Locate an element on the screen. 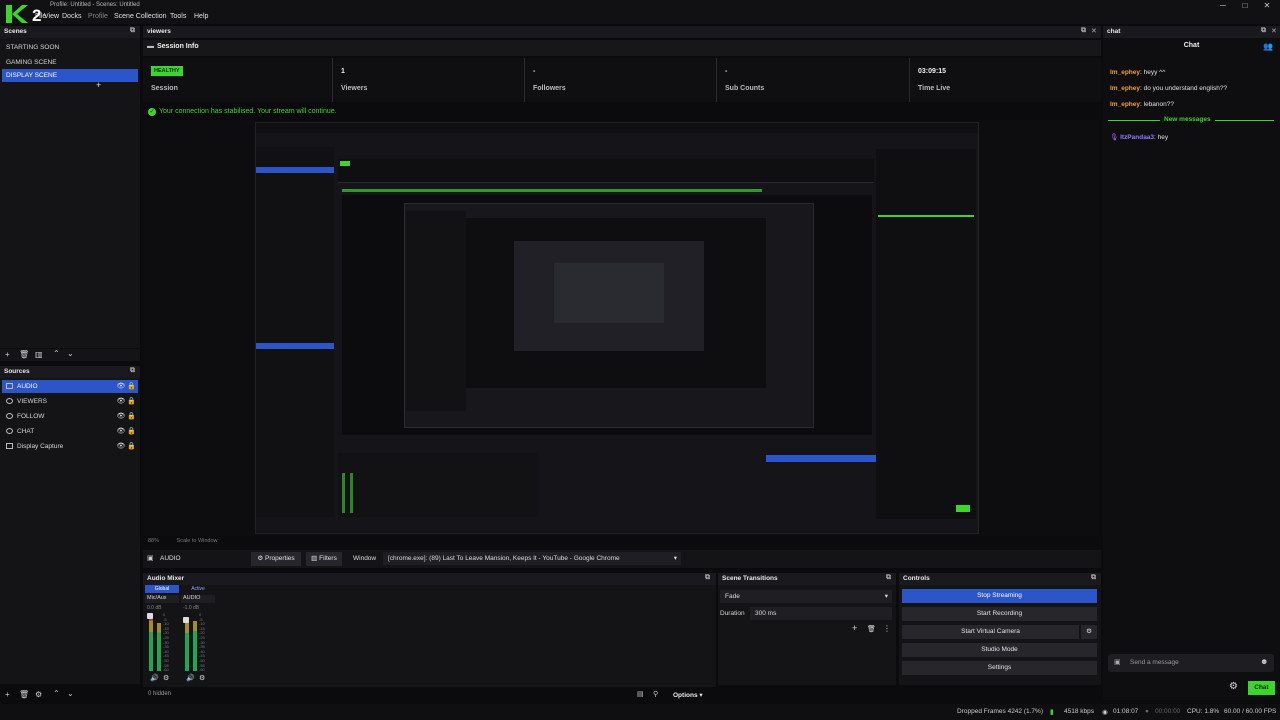 The image size is (1280, 720). audio-meter is located at coordinates (187, 644).